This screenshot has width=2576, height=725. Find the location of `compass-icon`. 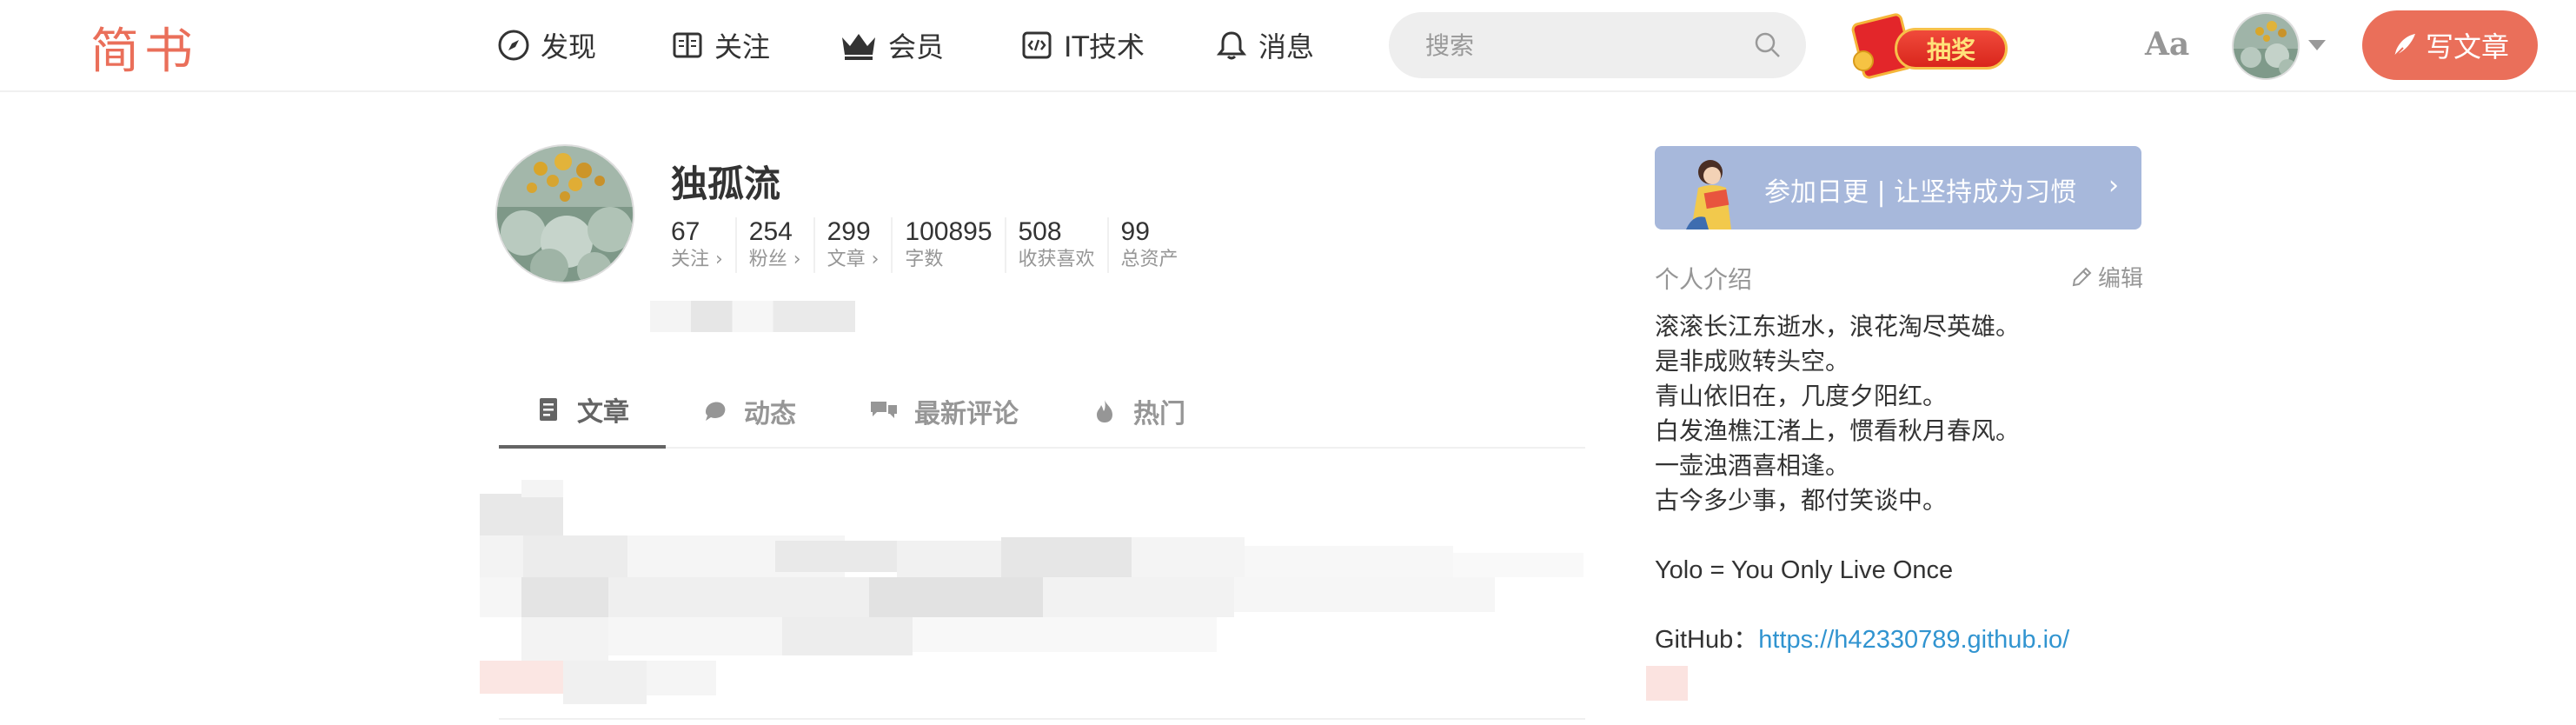

compass-icon is located at coordinates (513, 46).